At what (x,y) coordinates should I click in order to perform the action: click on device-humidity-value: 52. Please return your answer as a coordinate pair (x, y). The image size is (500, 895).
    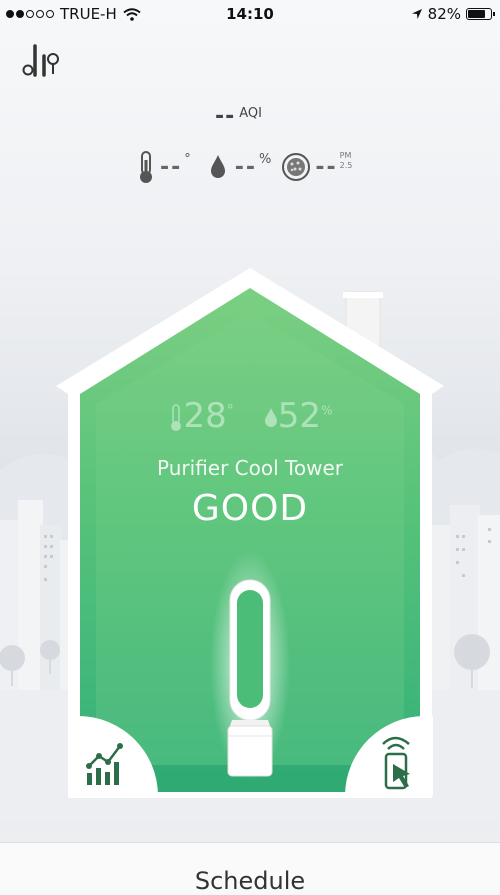
    Looking at the image, I should click on (299, 416).